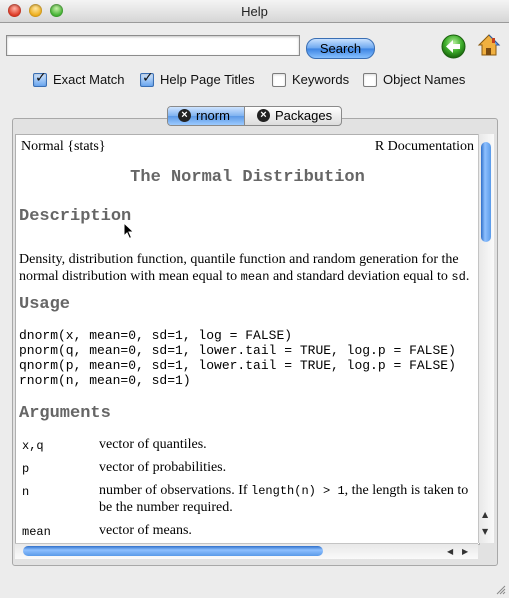  What do you see at coordinates (26, 469) in the screenshot?
I see `argument-name: p` at bounding box center [26, 469].